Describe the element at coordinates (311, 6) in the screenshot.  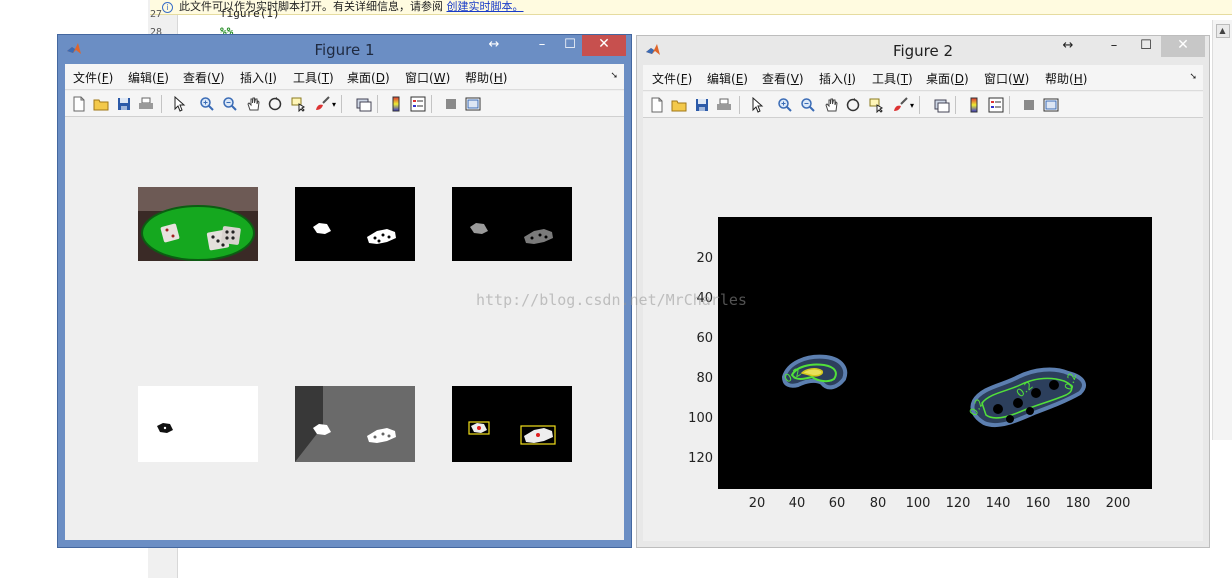
I see `infobar-text: 此文件可以作为实时脚本打开。有关详细信息，请参阅` at that location.